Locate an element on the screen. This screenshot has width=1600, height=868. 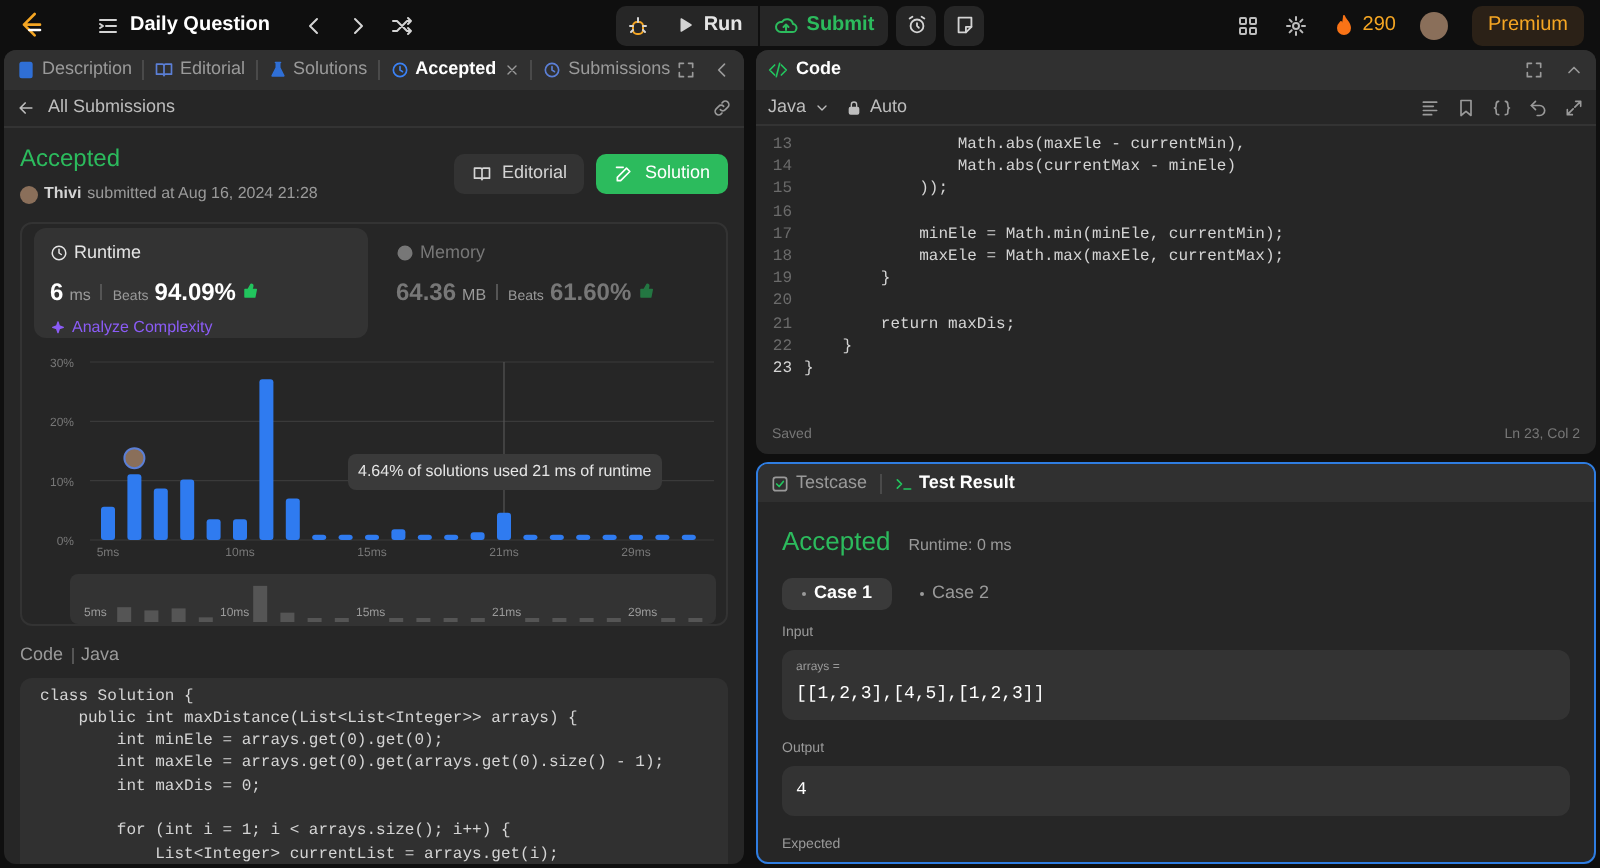
braces-icon is located at coordinates (1502, 107).